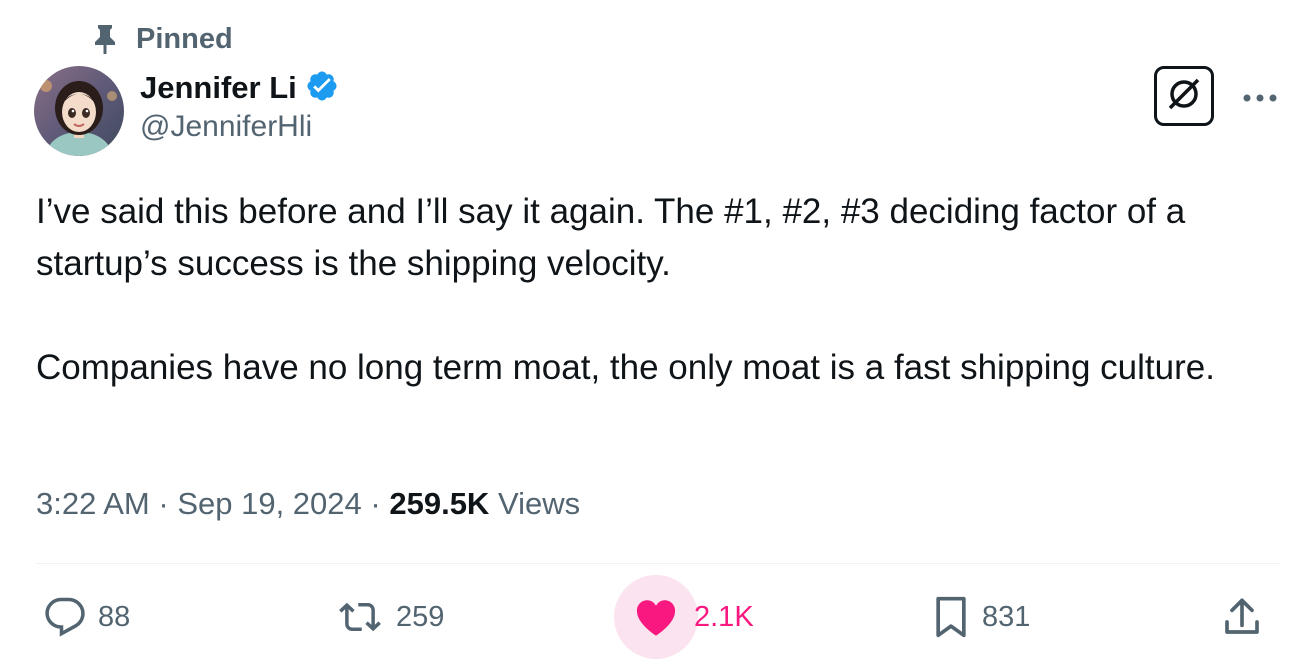 The width and height of the screenshot is (1304, 660). I want to click on reply-icon, so click(65, 617).